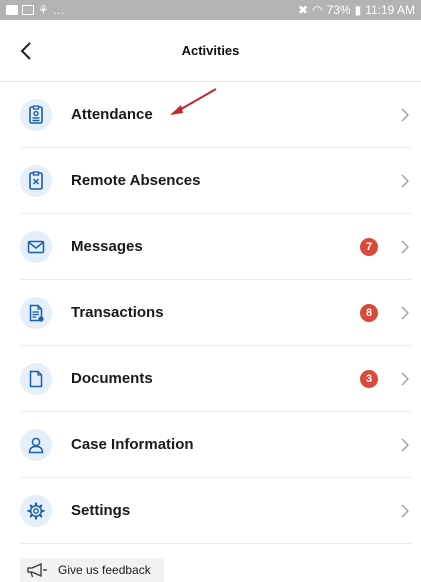  What do you see at coordinates (36, 180) in the screenshot?
I see `remote-absence-icon` at bounding box center [36, 180].